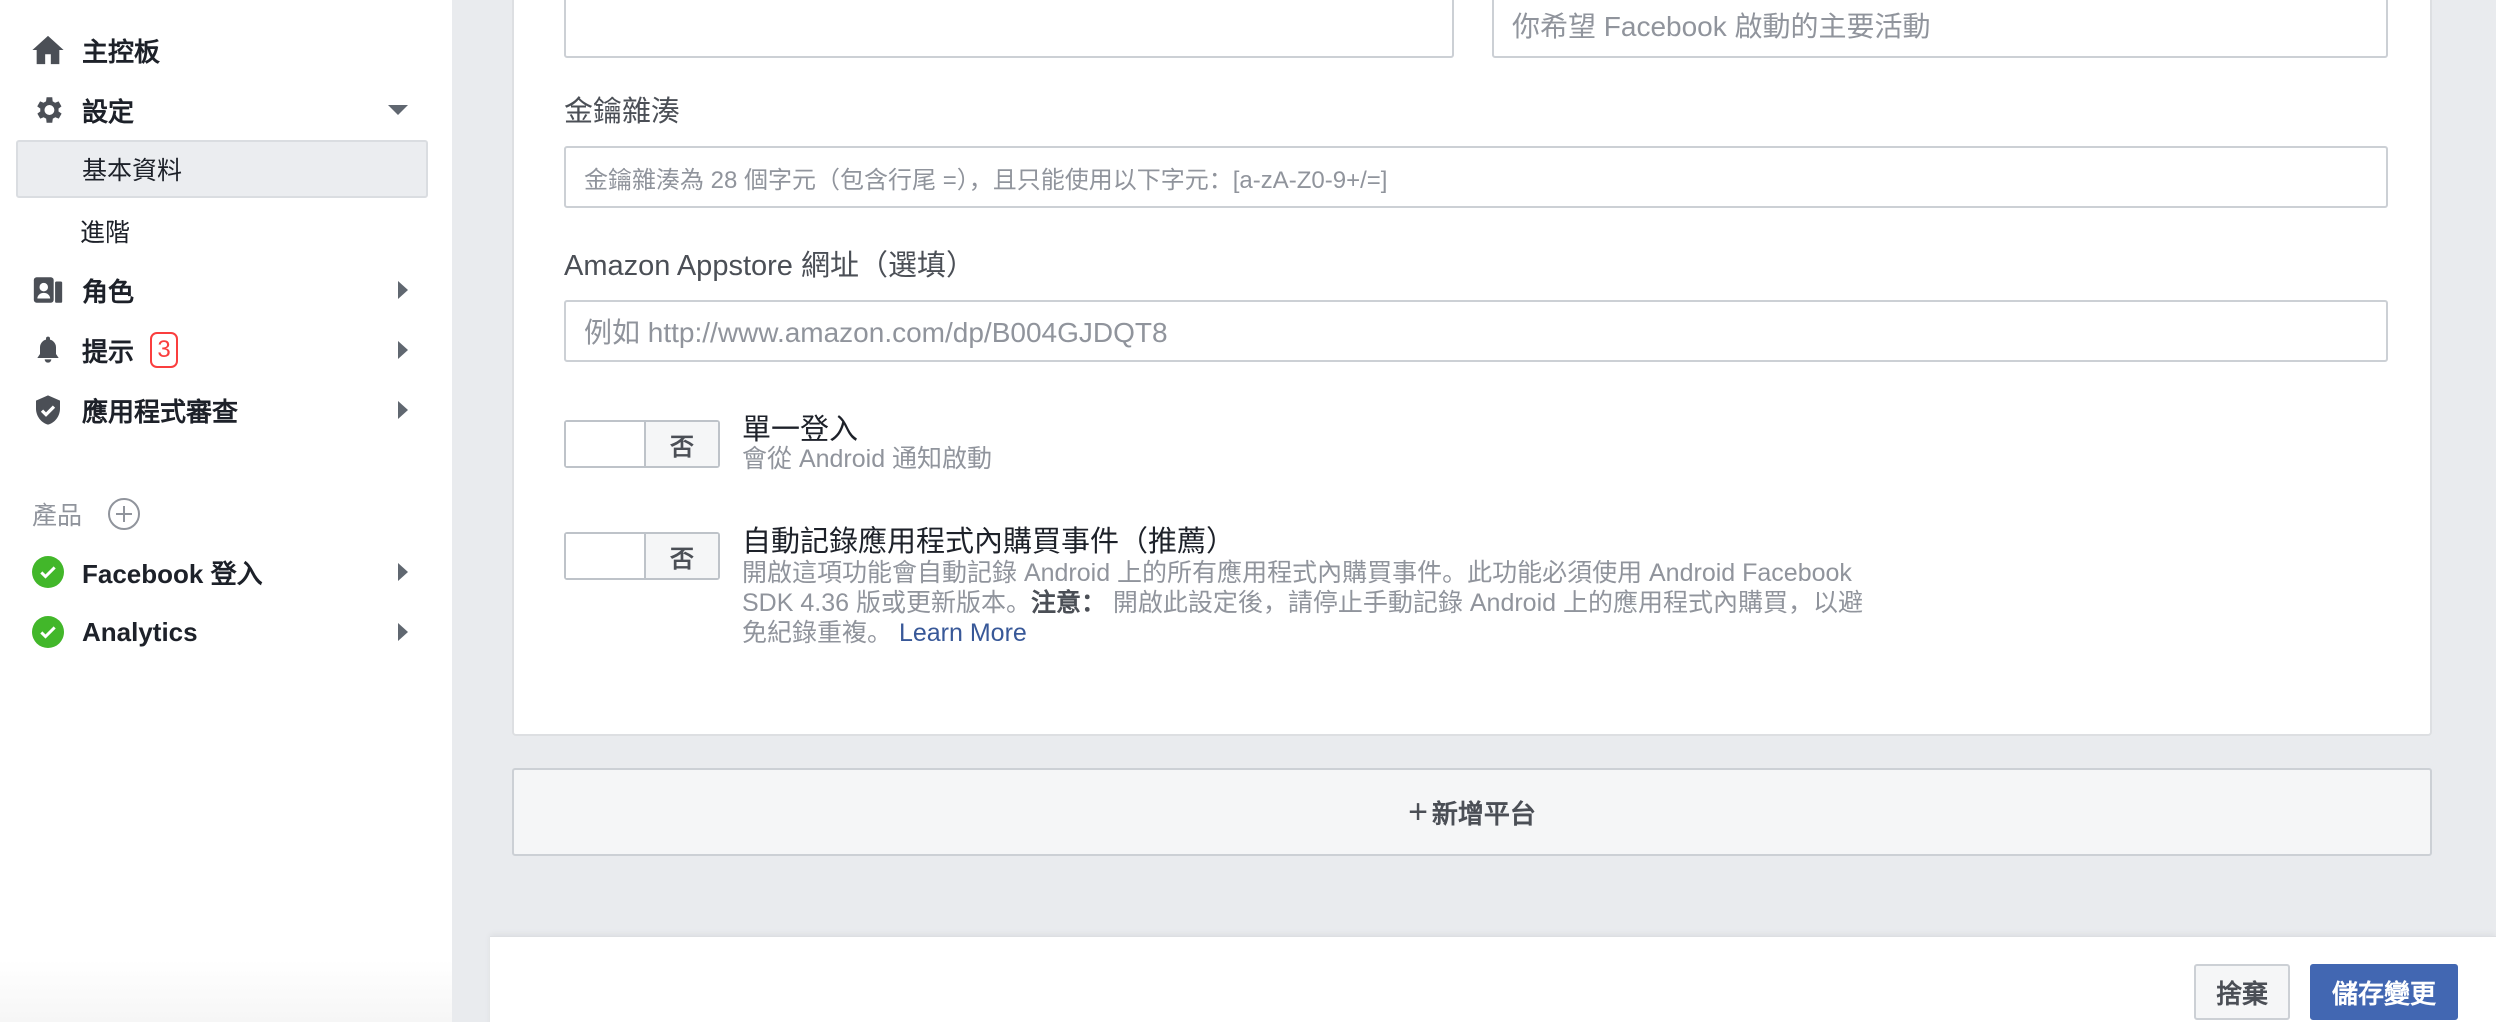 This screenshot has height=1022, width=2496. What do you see at coordinates (817, 633) in the screenshot?
I see `desc-text: 免紀錄重複。` at bounding box center [817, 633].